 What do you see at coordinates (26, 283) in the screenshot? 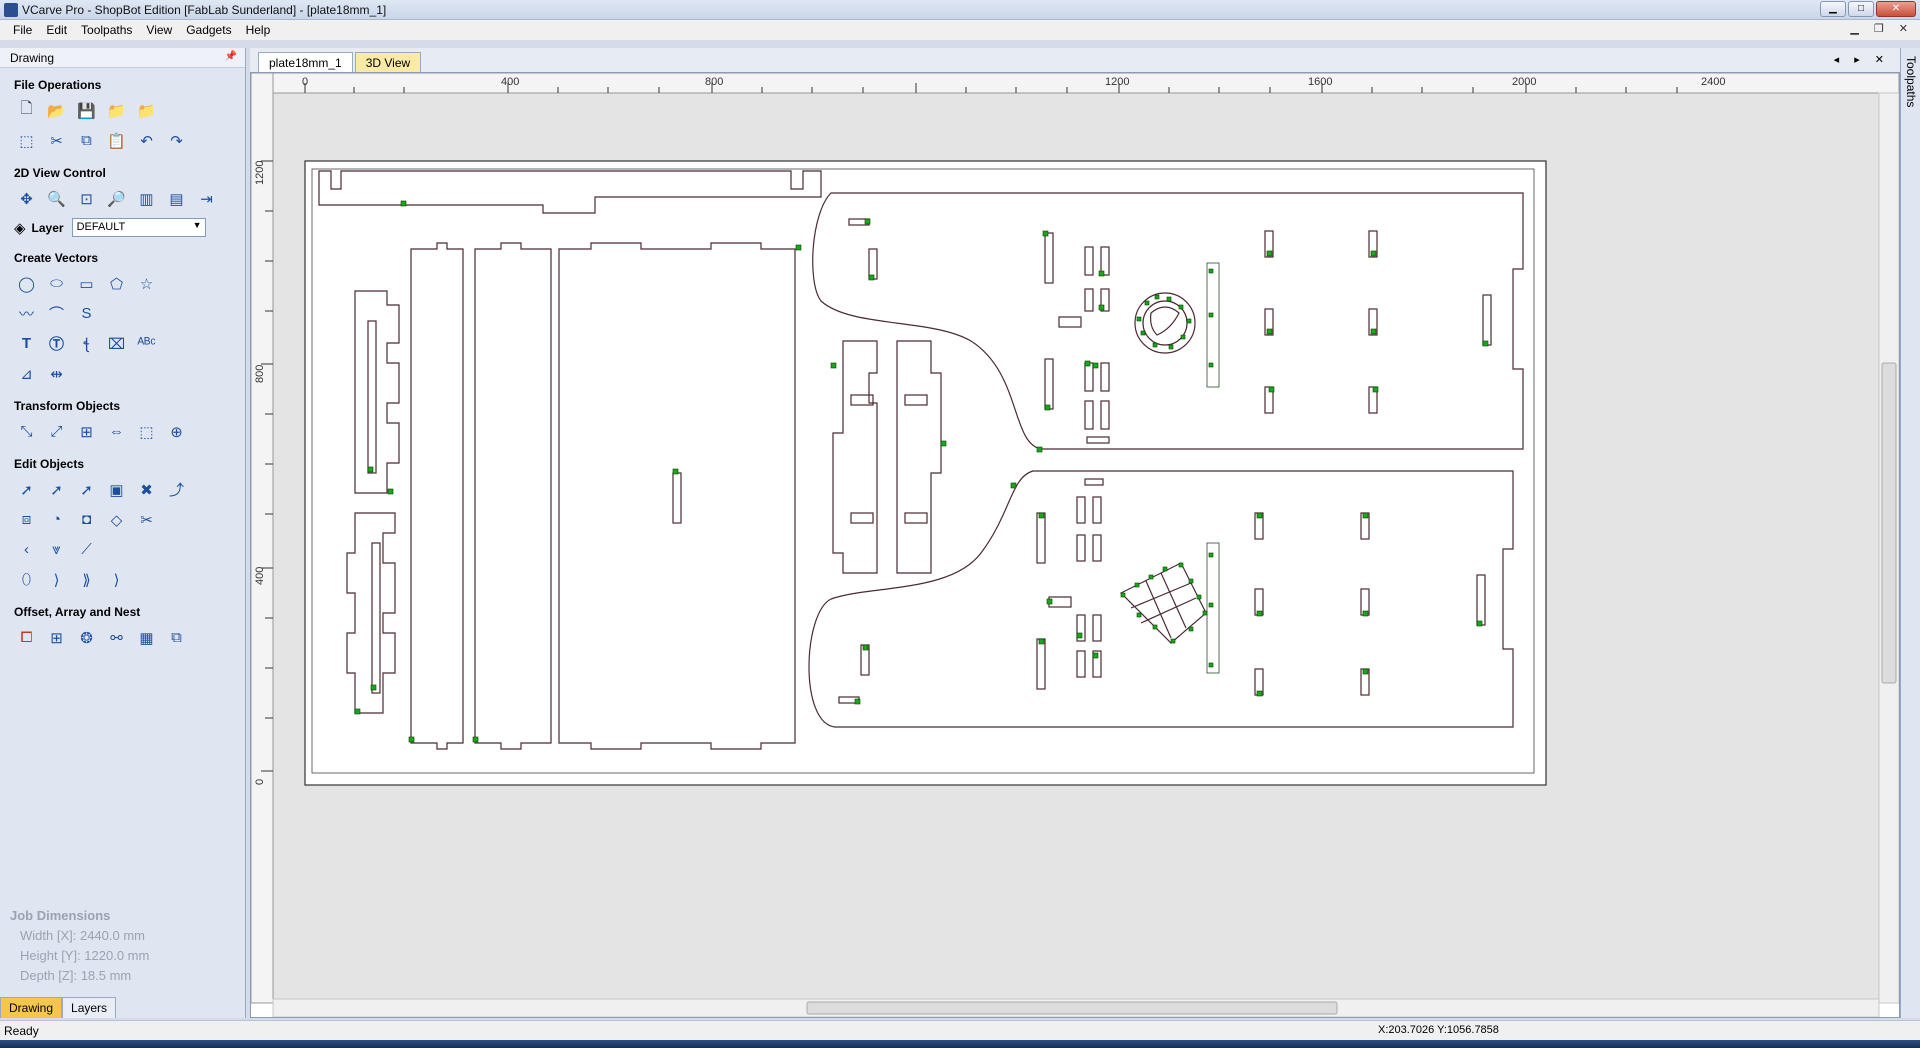
I see `circle-icon: ◯` at bounding box center [26, 283].